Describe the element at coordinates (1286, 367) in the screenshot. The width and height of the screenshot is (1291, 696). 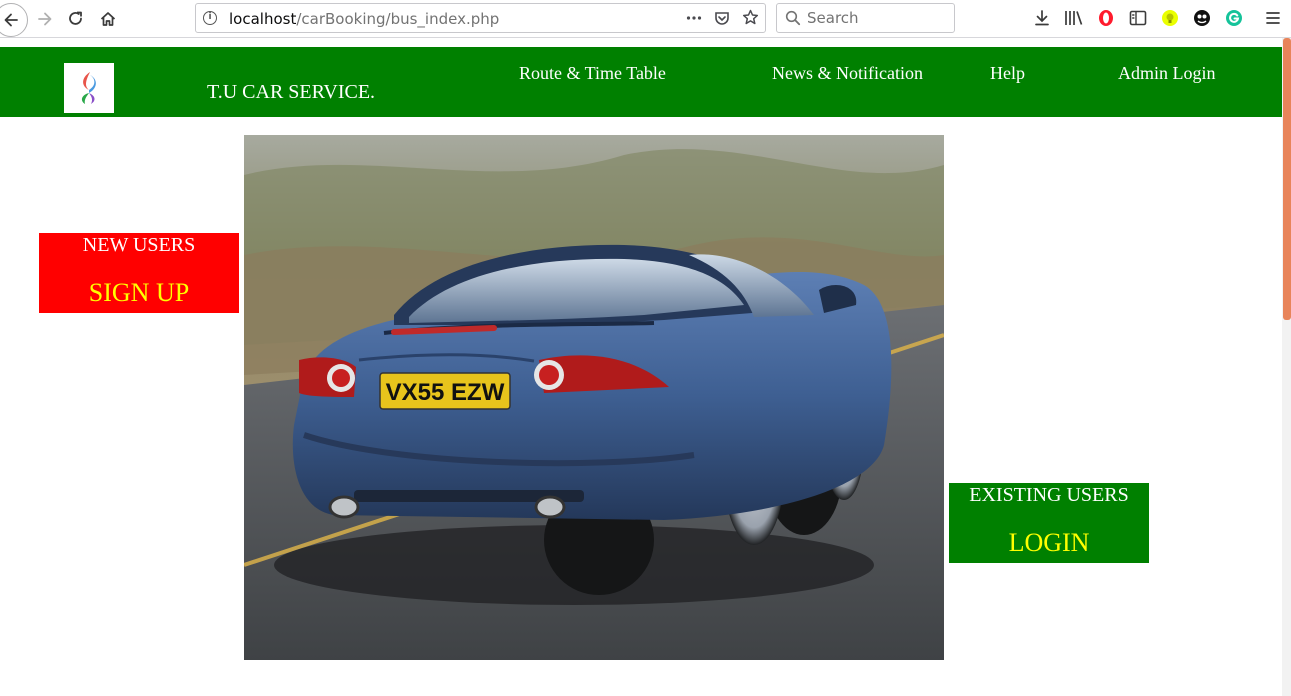
I see `page-scrollbar` at that location.